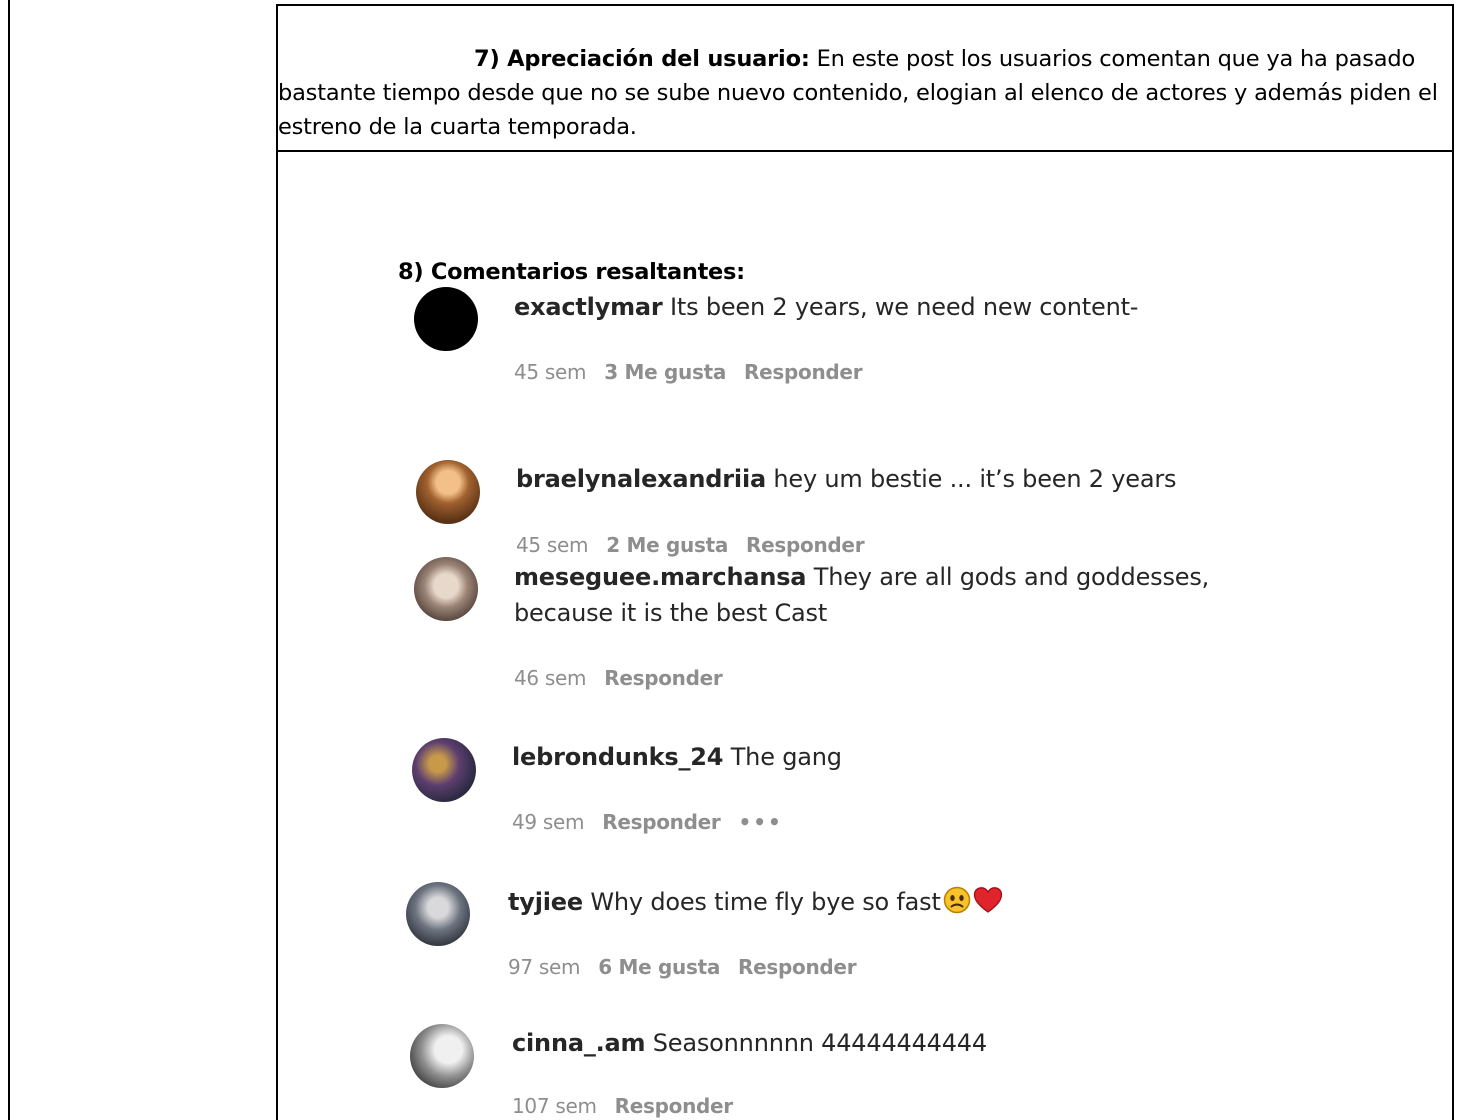 This screenshot has width=1460, height=1120. I want to click on section7-heading: 7) Apreciación del usuario:, so click(642, 59).